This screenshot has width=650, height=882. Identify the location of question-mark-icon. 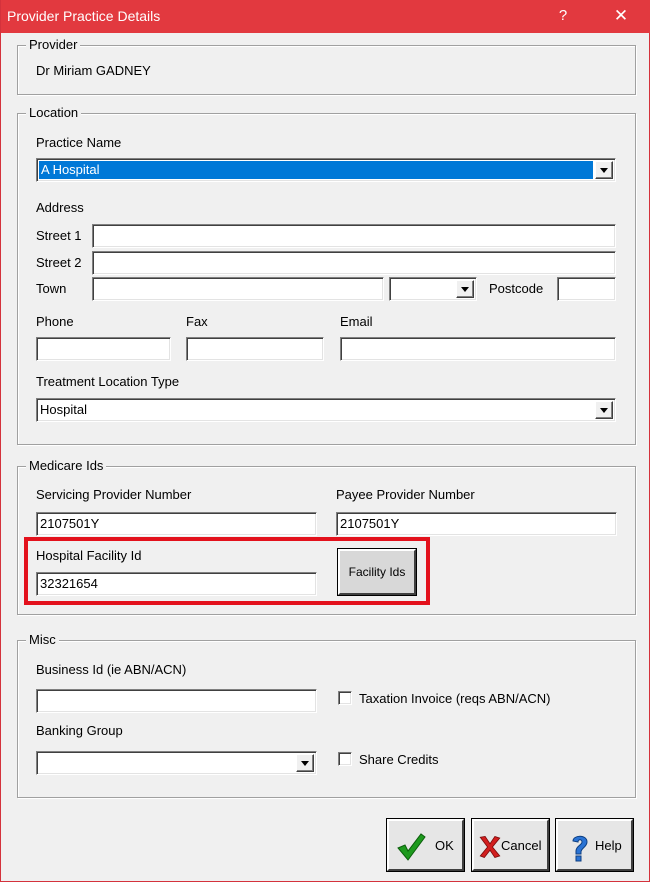
(580, 848).